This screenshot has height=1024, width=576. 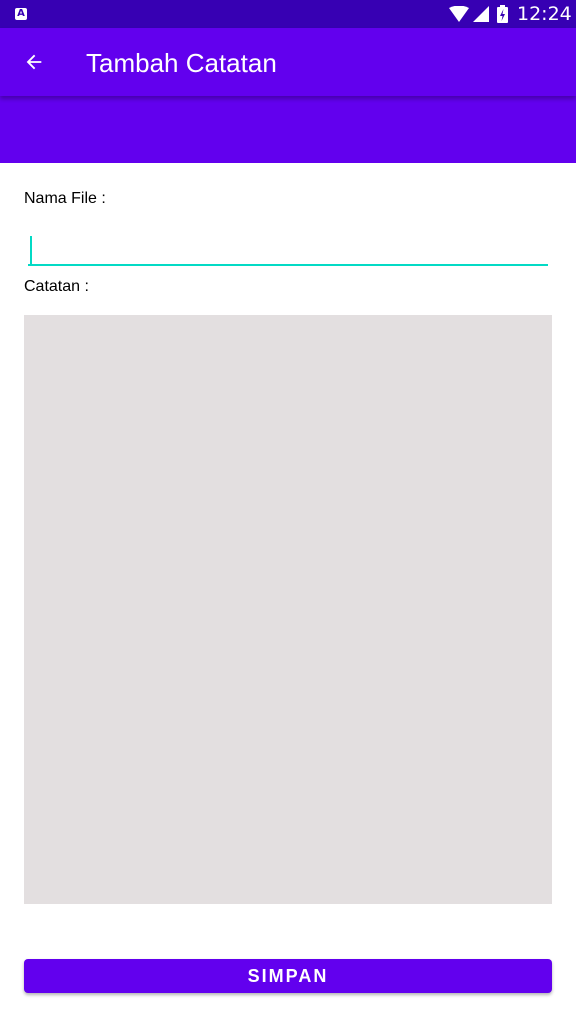 I want to click on filename-label: Nama File :, so click(x=65, y=198).